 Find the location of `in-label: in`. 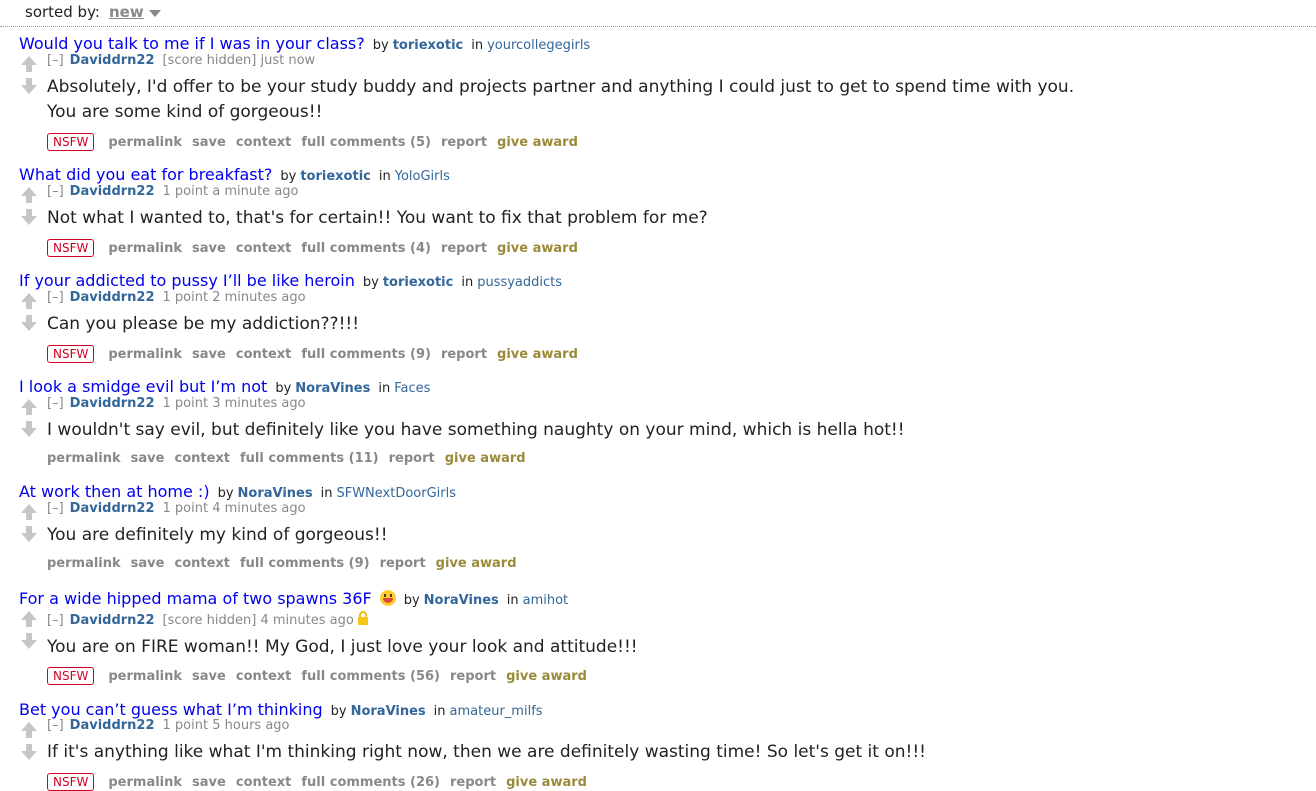

in-label: in is located at coordinates (477, 45).